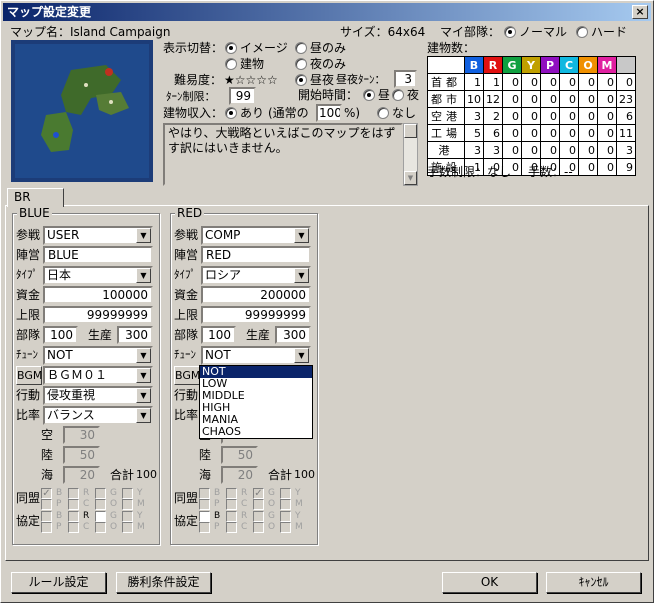  Describe the element at coordinates (258, 335) in the screenshot. I see `prod-label: 生産` at that location.